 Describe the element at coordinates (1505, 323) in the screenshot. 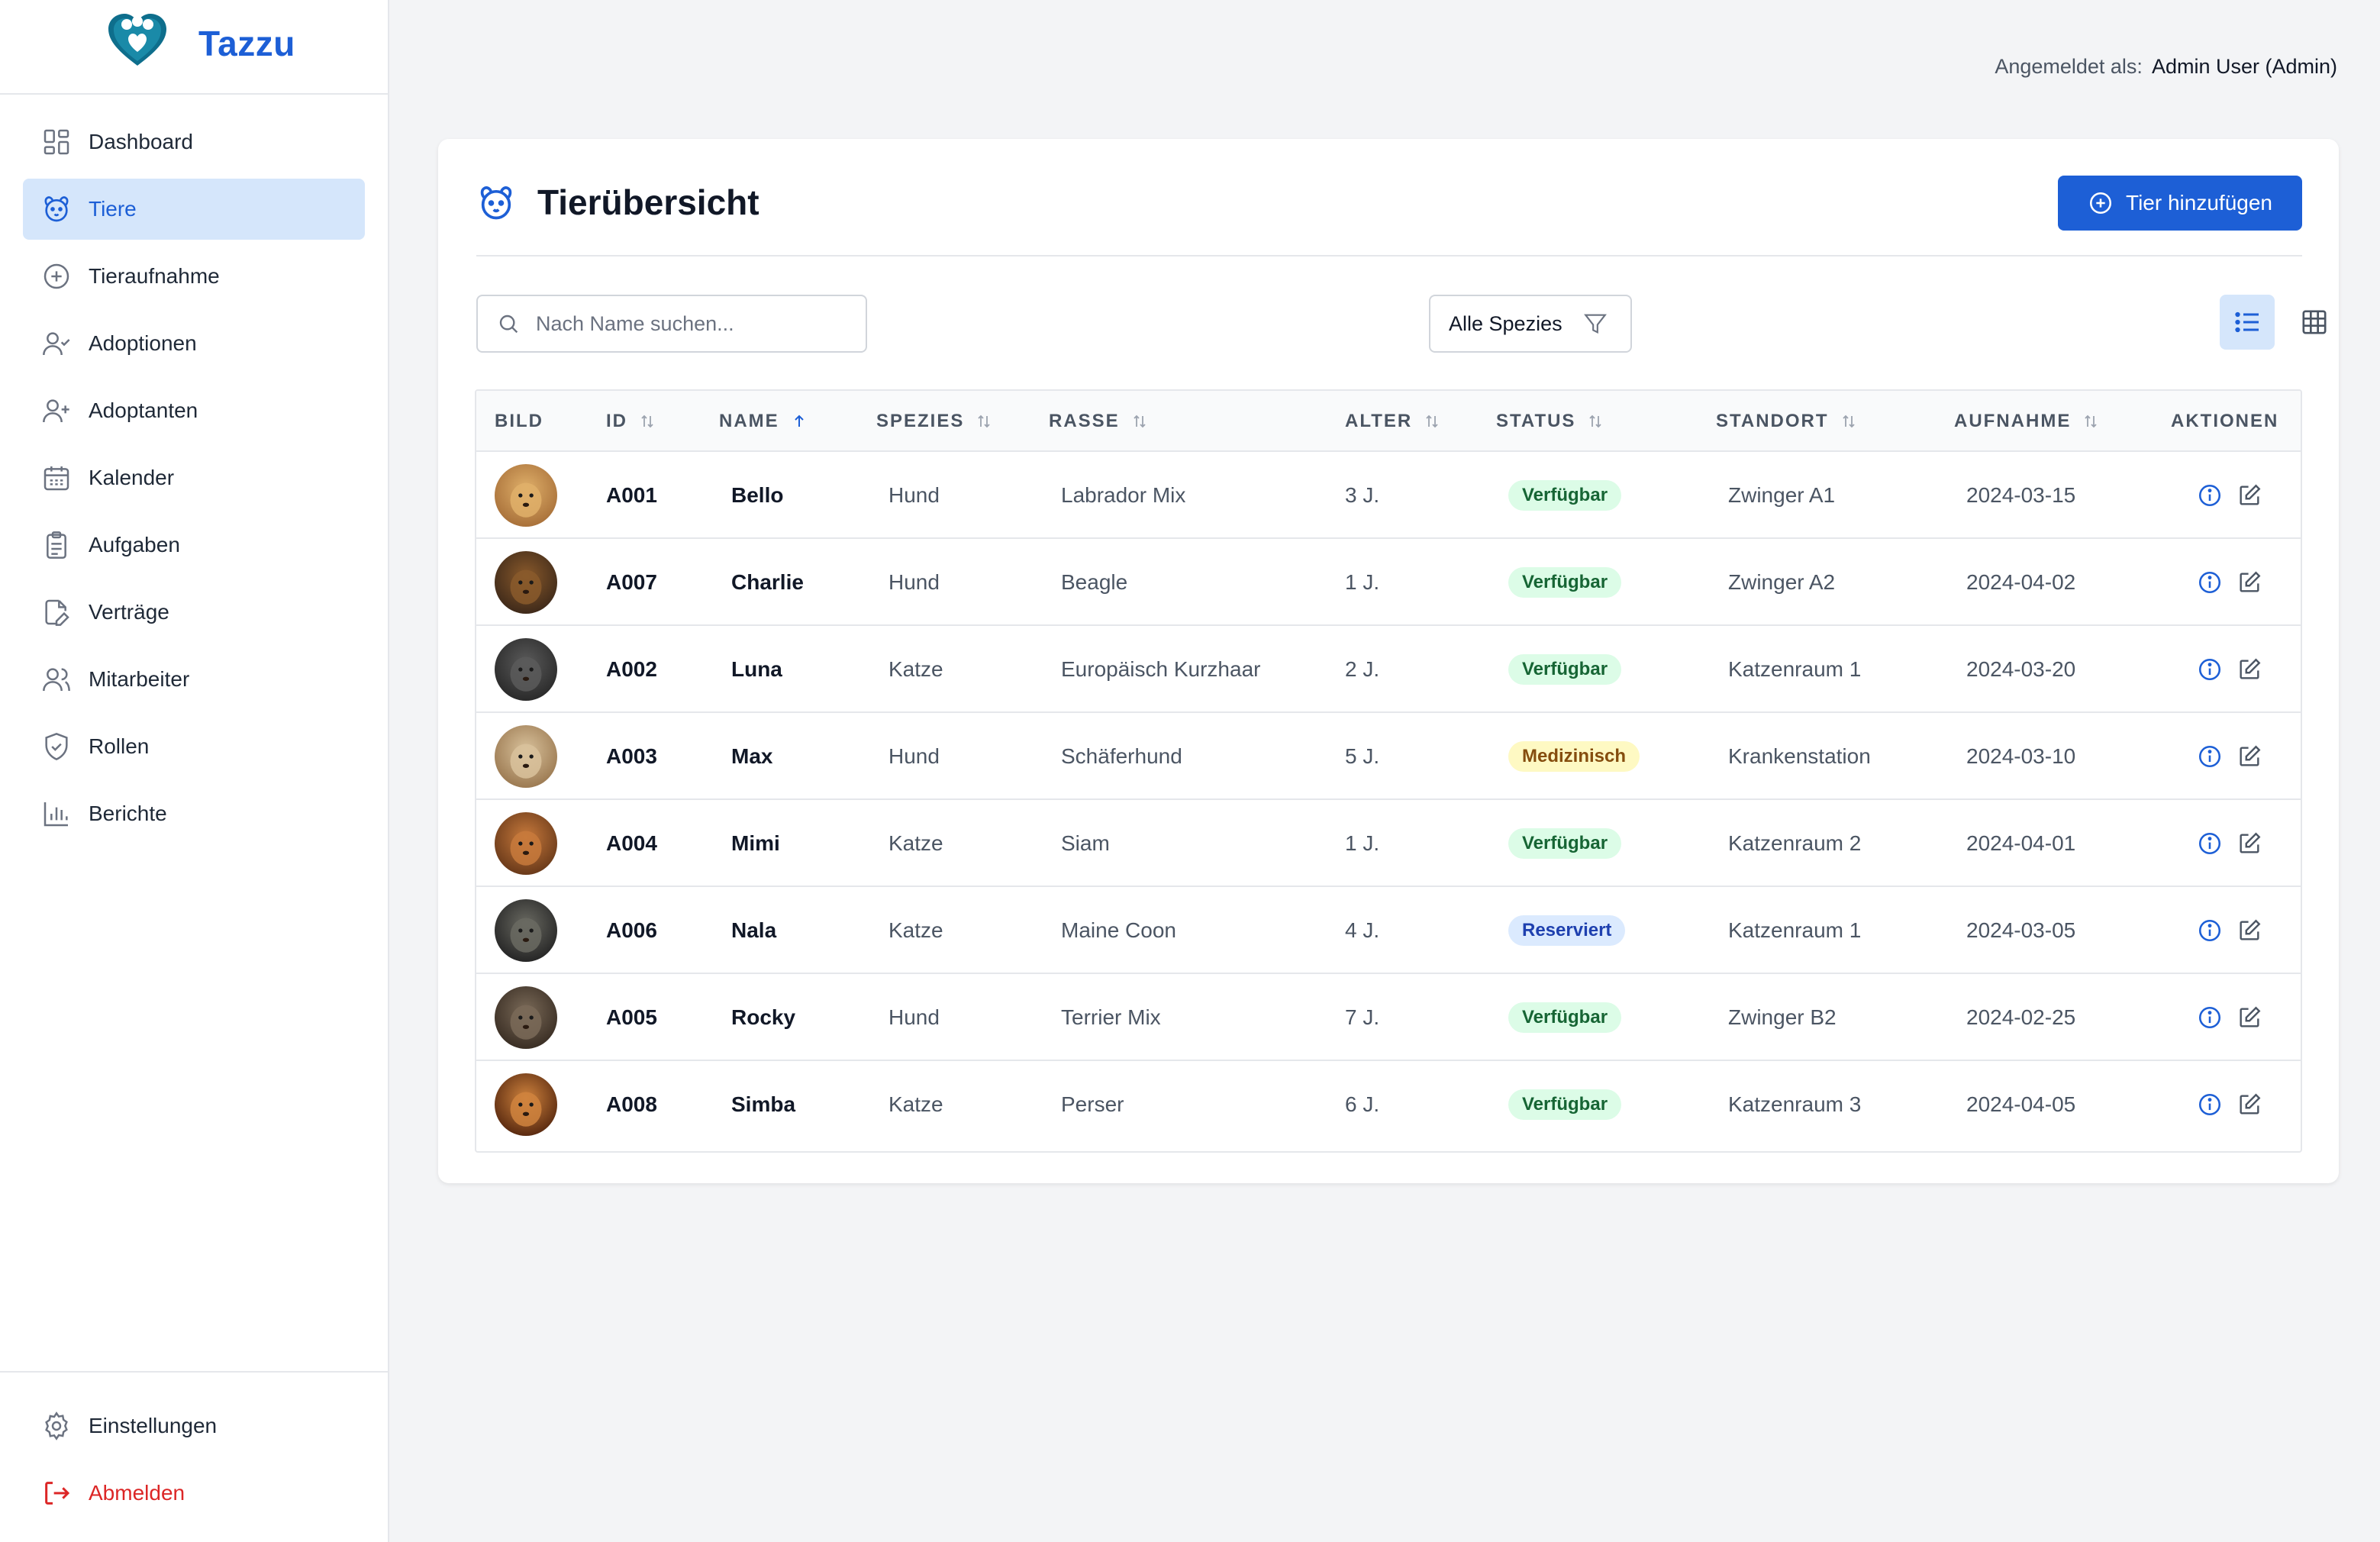

I see `species-filter-label: Alle Spezies` at that location.